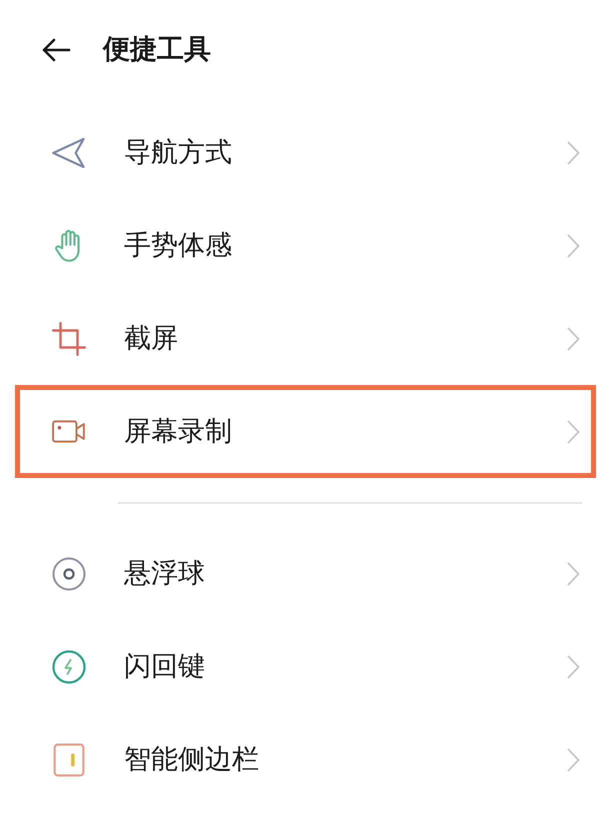  What do you see at coordinates (69, 667) in the screenshot?
I see `lightning-icon` at bounding box center [69, 667].